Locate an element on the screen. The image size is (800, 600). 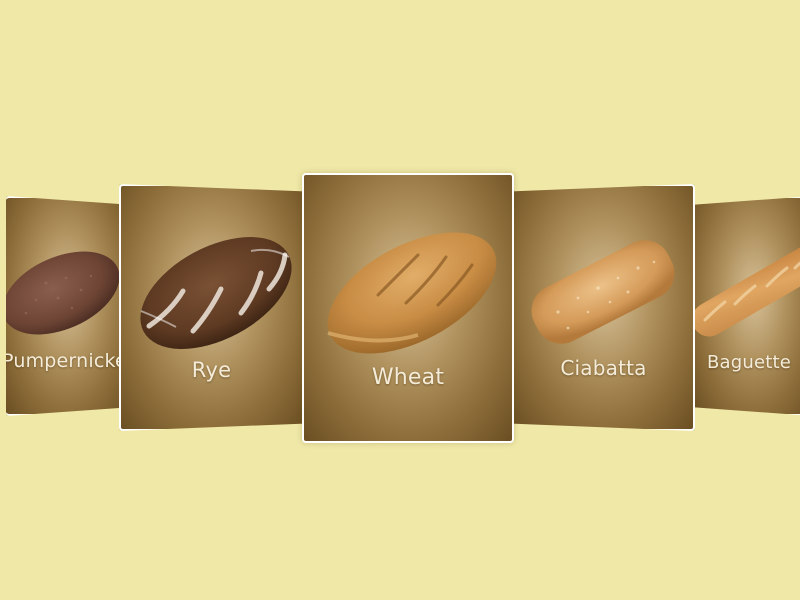
carousel-card-label: Ciabatta is located at coordinates (603, 368).